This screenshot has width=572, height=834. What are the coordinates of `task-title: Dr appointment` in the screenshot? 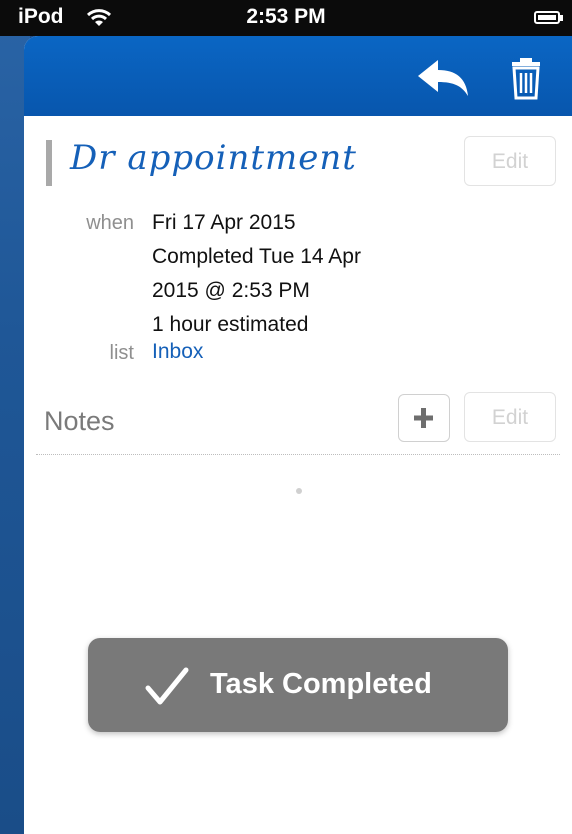 It's located at (213, 158).